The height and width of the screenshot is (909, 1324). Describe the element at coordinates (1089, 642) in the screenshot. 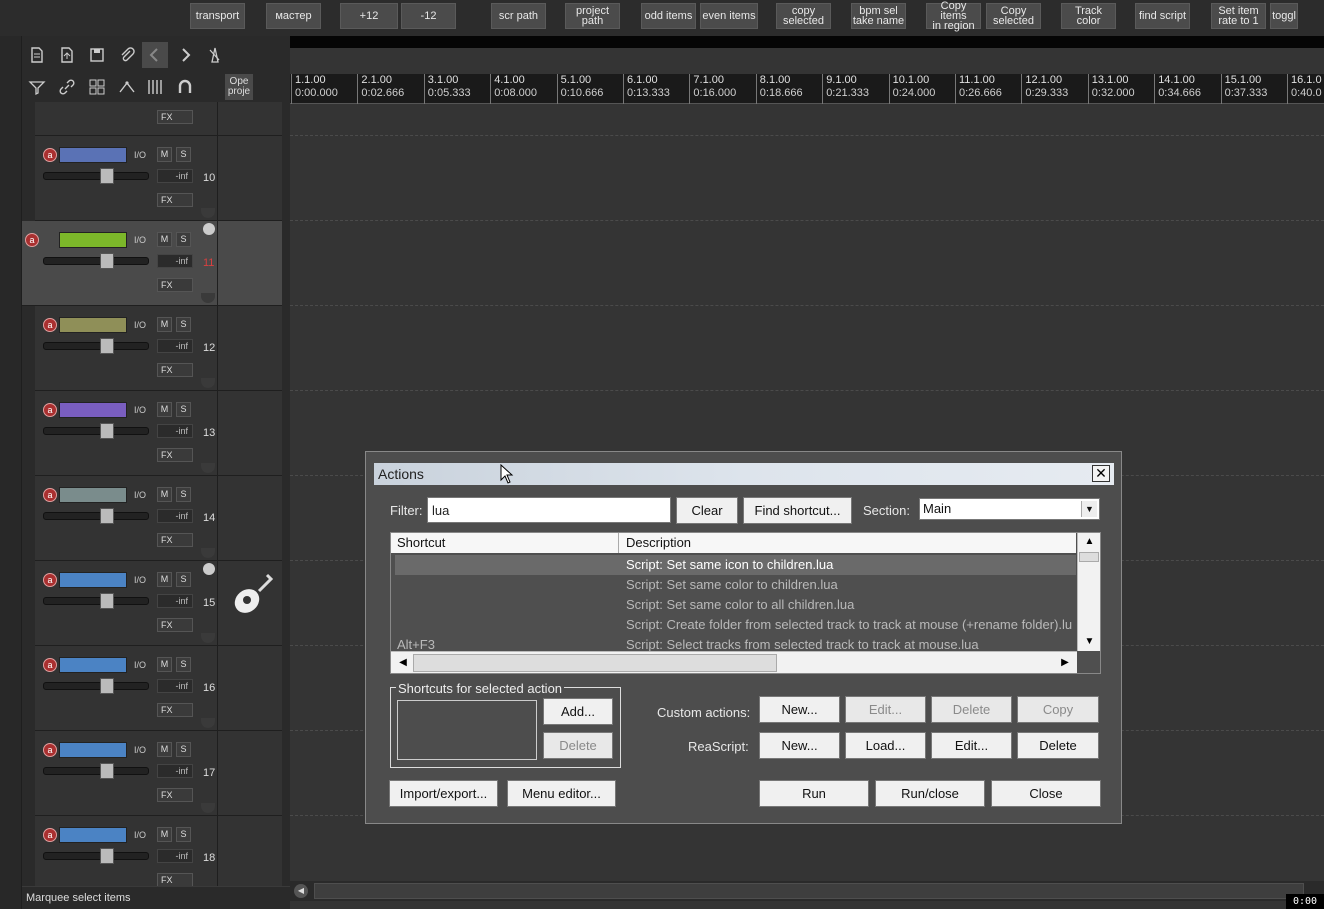

I see `scroll-down-icon: ▼` at that location.